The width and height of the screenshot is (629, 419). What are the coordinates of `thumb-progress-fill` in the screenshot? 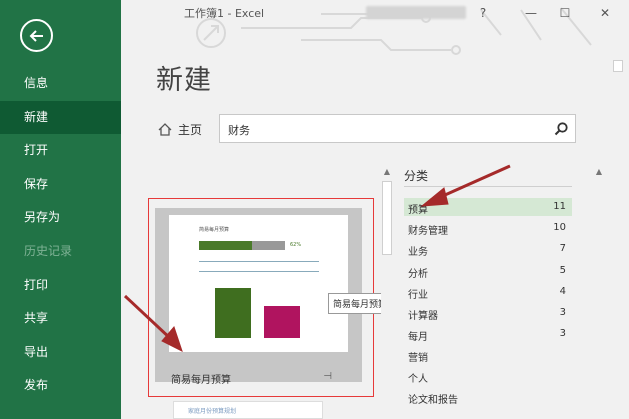 It's located at (226, 245).